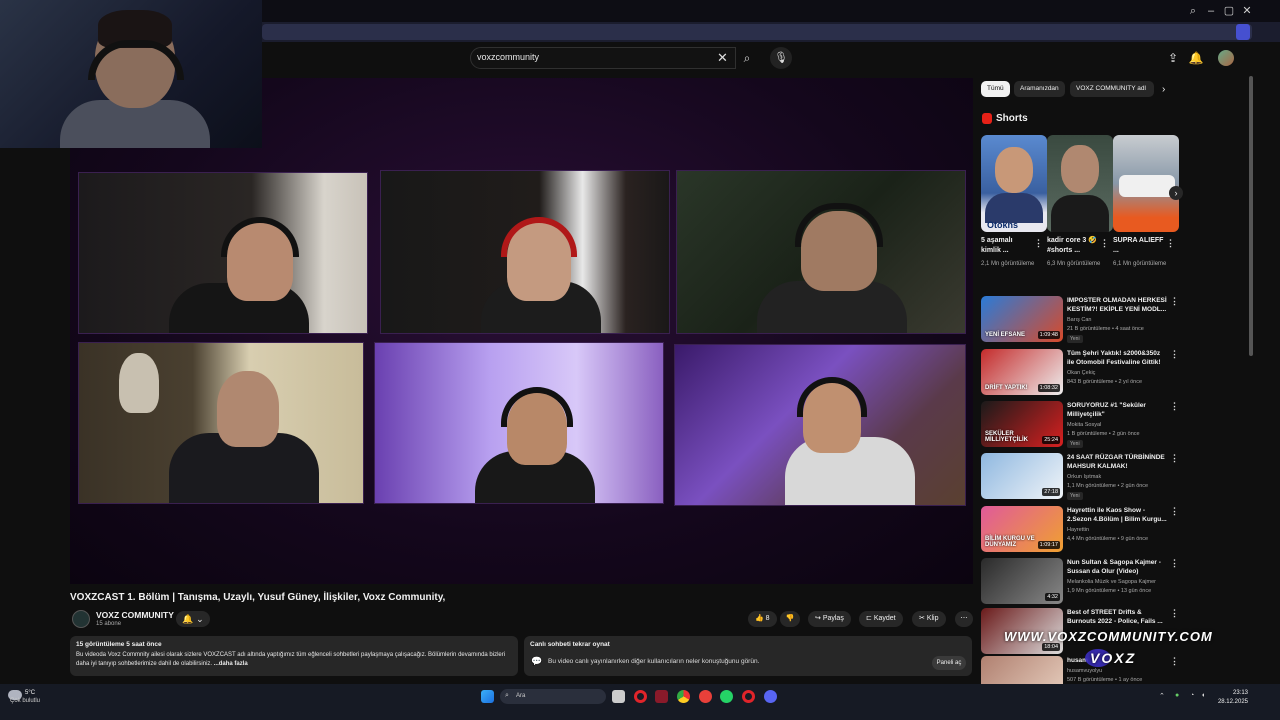 This screenshot has height=720, width=1280. What do you see at coordinates (193, 619) in the screenshot?
I see `notification-bell-button: 🔔 ⌄` at bounding box center [193, 619].